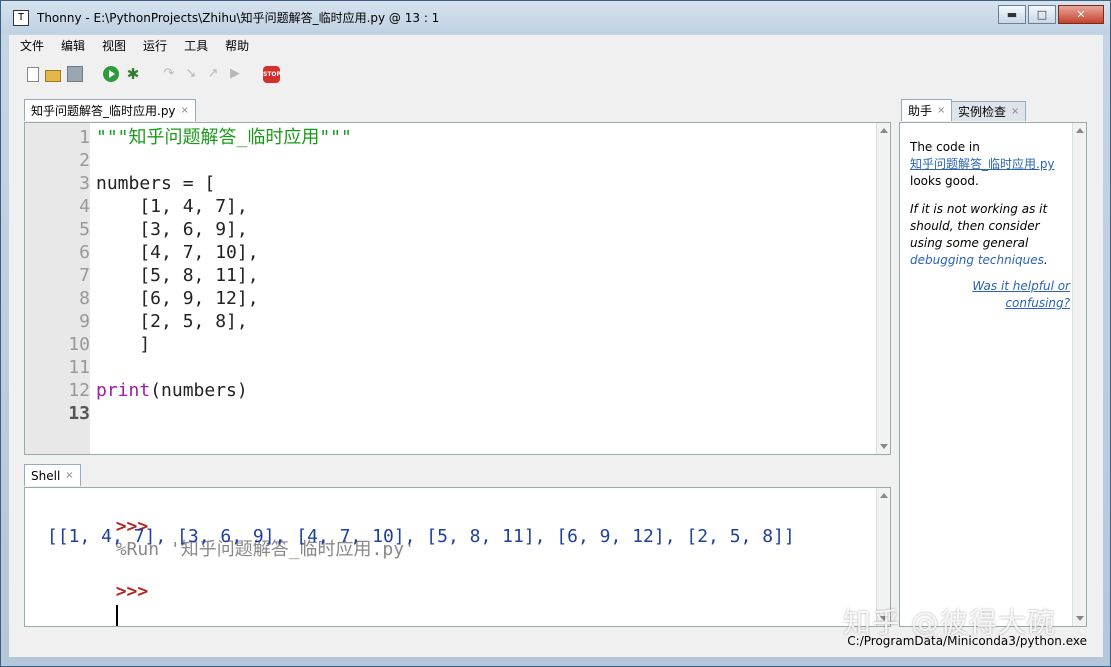 The width and height of the screenshot is (1111, 667). I want to click on line-number: 5, so click(84, 229).